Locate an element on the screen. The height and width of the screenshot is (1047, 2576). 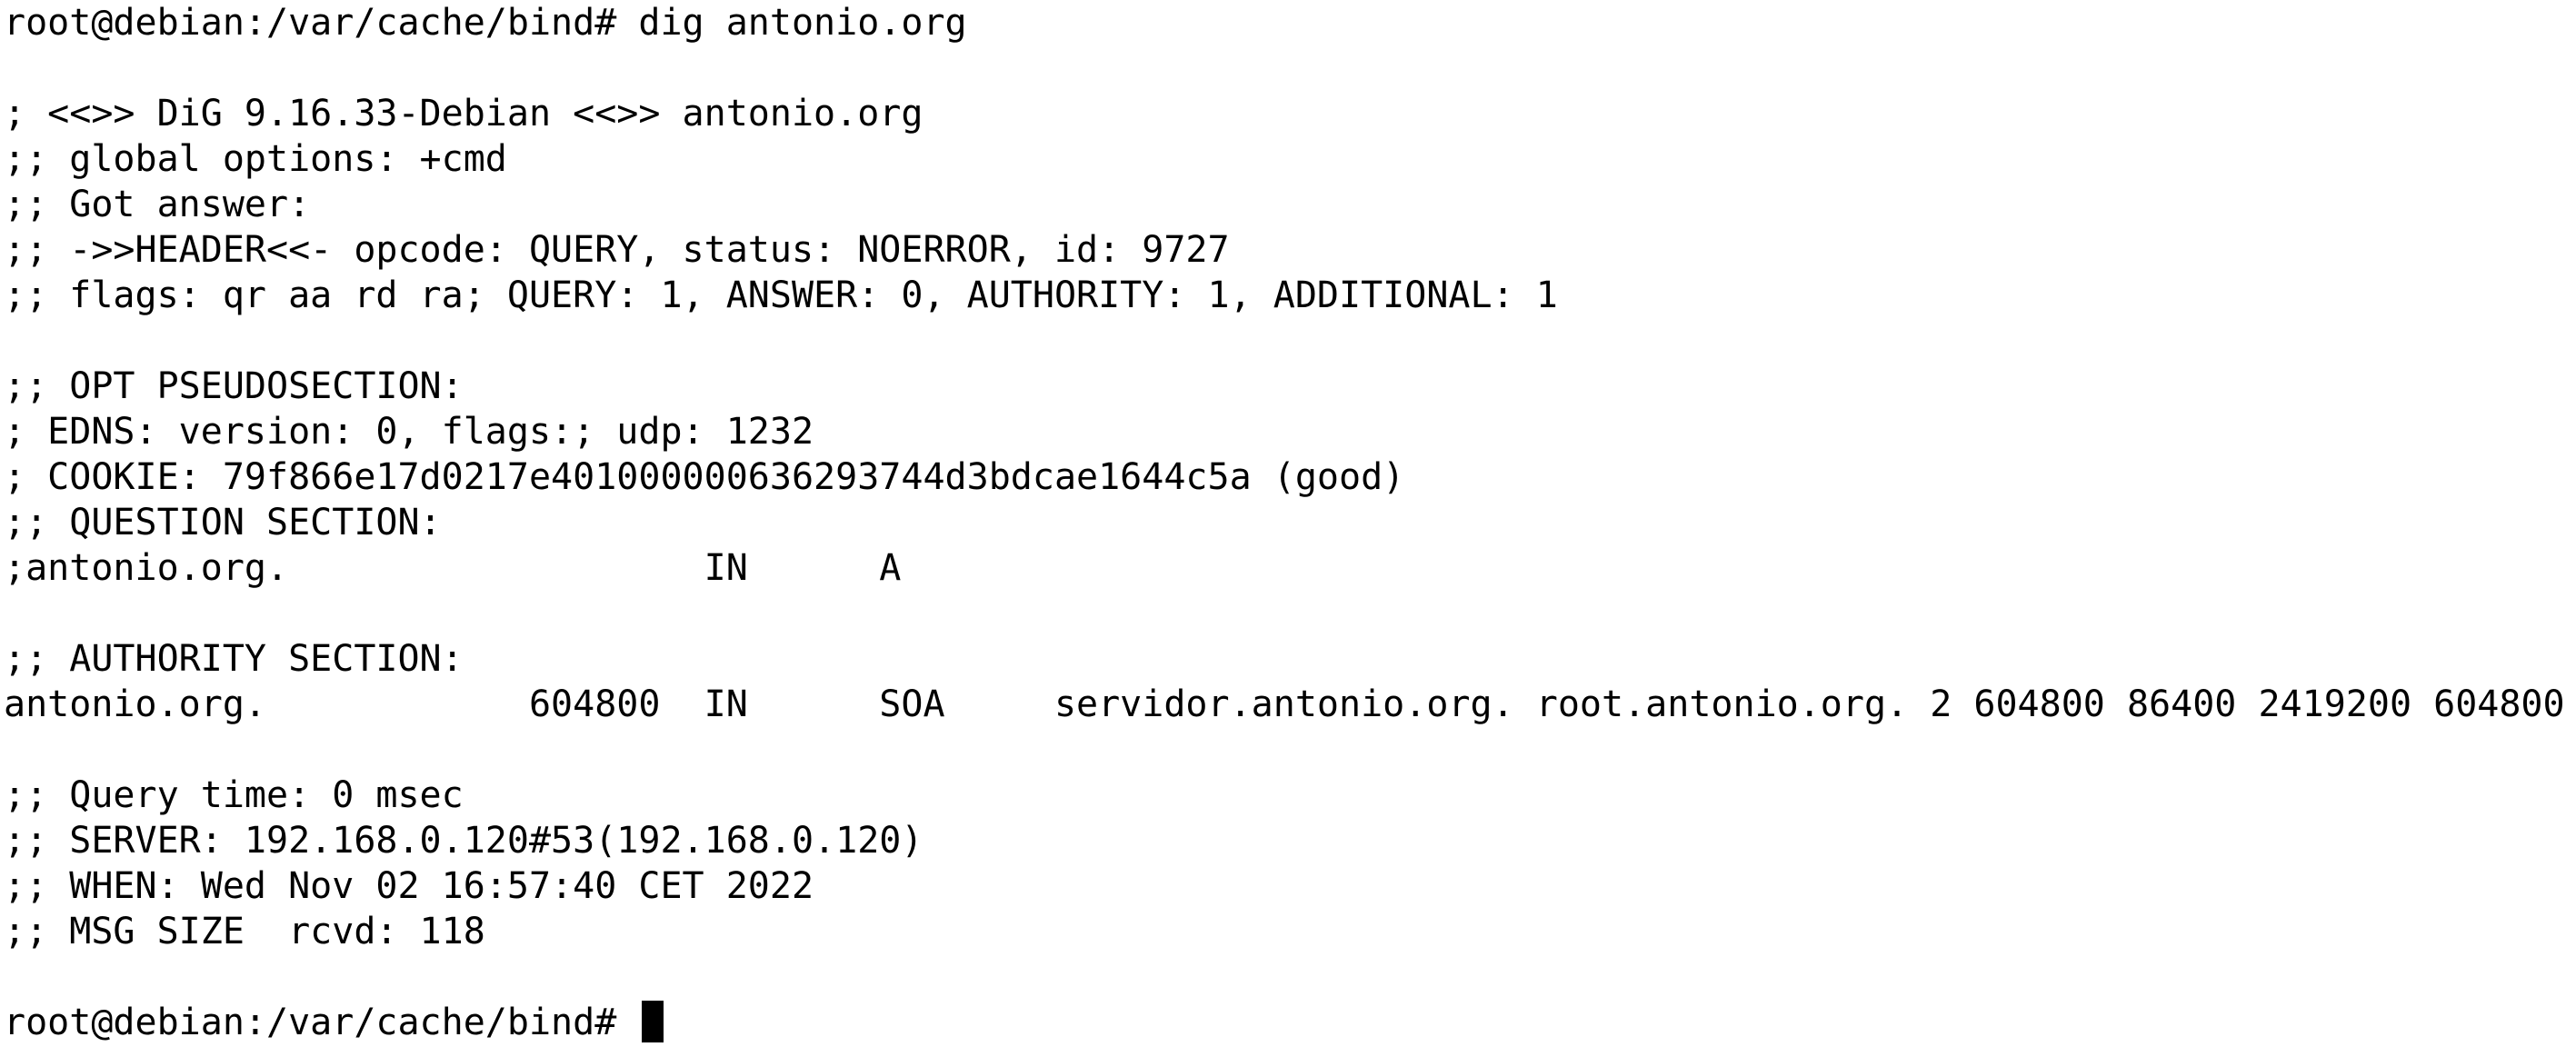
terminal-line: ; EDNS: version: 0, flags:; udp: 1232 is located at coordinates (409, 432).